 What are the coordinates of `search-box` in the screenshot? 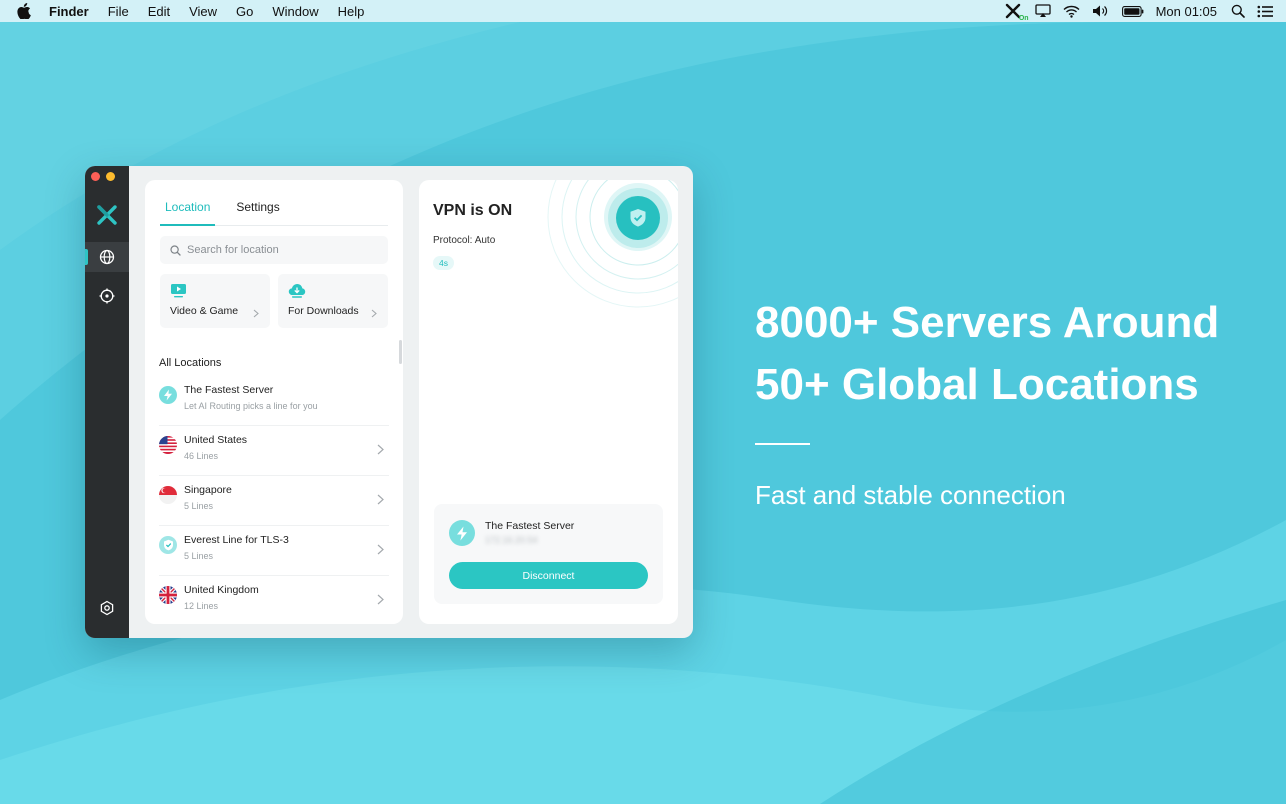 It's located at (274, 250).